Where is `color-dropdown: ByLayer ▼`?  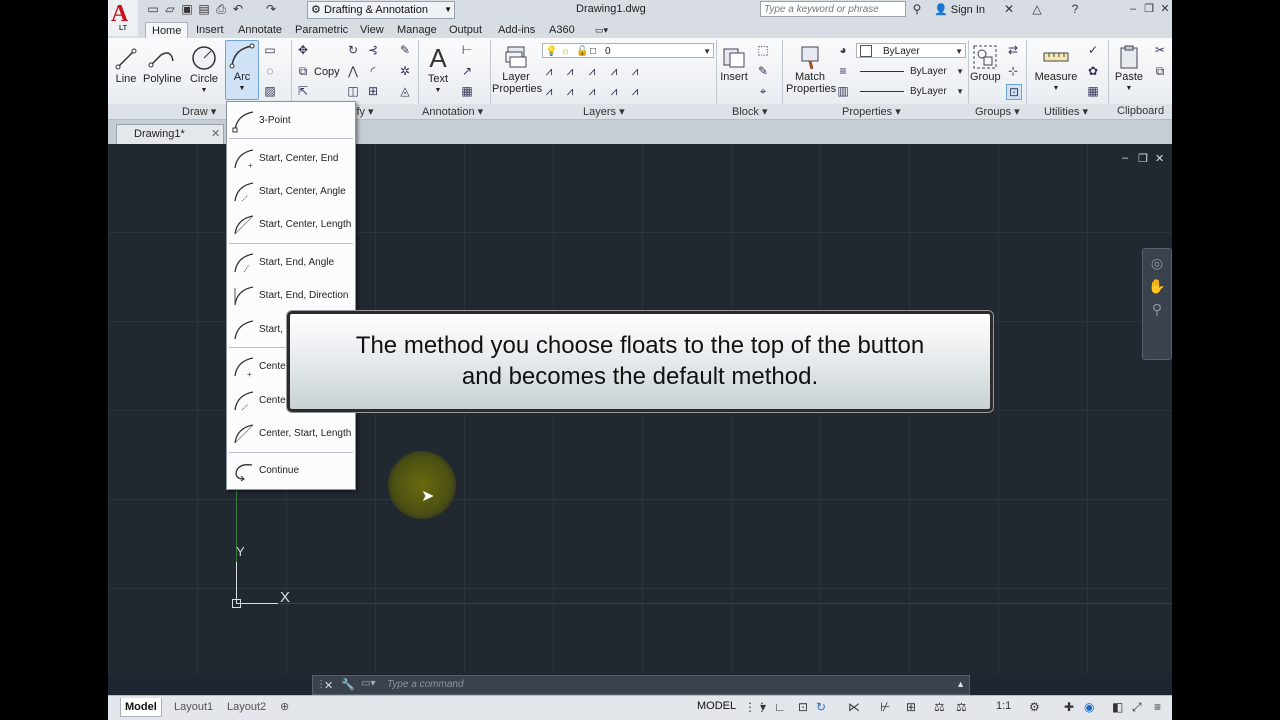 color-dropdown: ByLayer ▼ is located at coordinates (911, 50).